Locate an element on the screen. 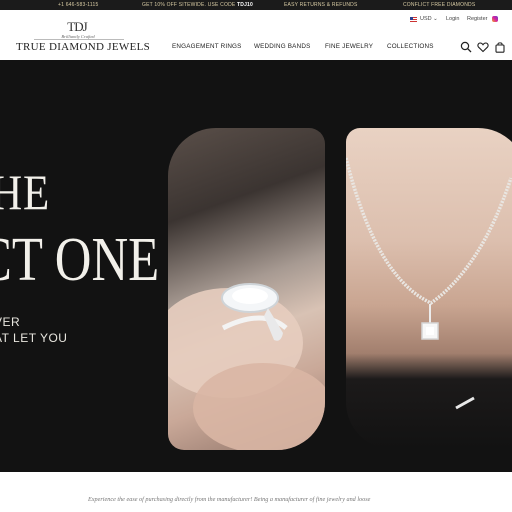 The image size is (512, 512). hero-subheading-line-2: AT LET YOU is located at coordinates (34, 338).